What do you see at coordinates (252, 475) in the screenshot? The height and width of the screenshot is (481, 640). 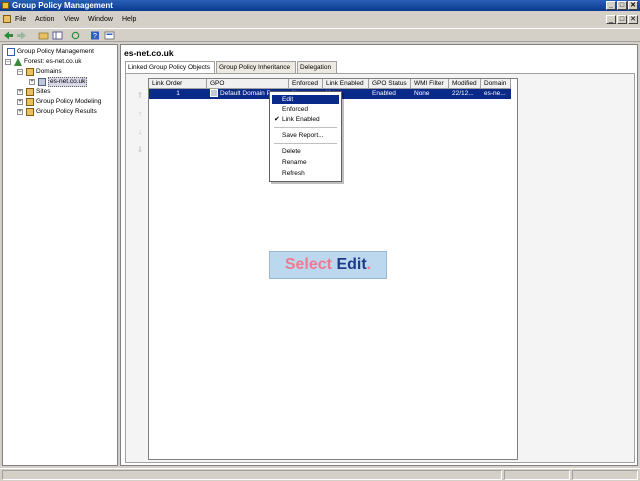 I see `status-panel-main` at bounding box center [252, 475].